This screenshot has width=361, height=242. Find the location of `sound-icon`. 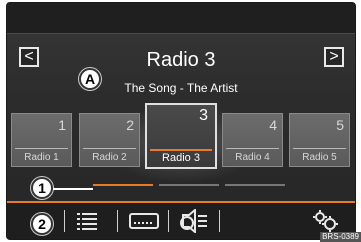

sound-icon is located at coordinates (193, 222).